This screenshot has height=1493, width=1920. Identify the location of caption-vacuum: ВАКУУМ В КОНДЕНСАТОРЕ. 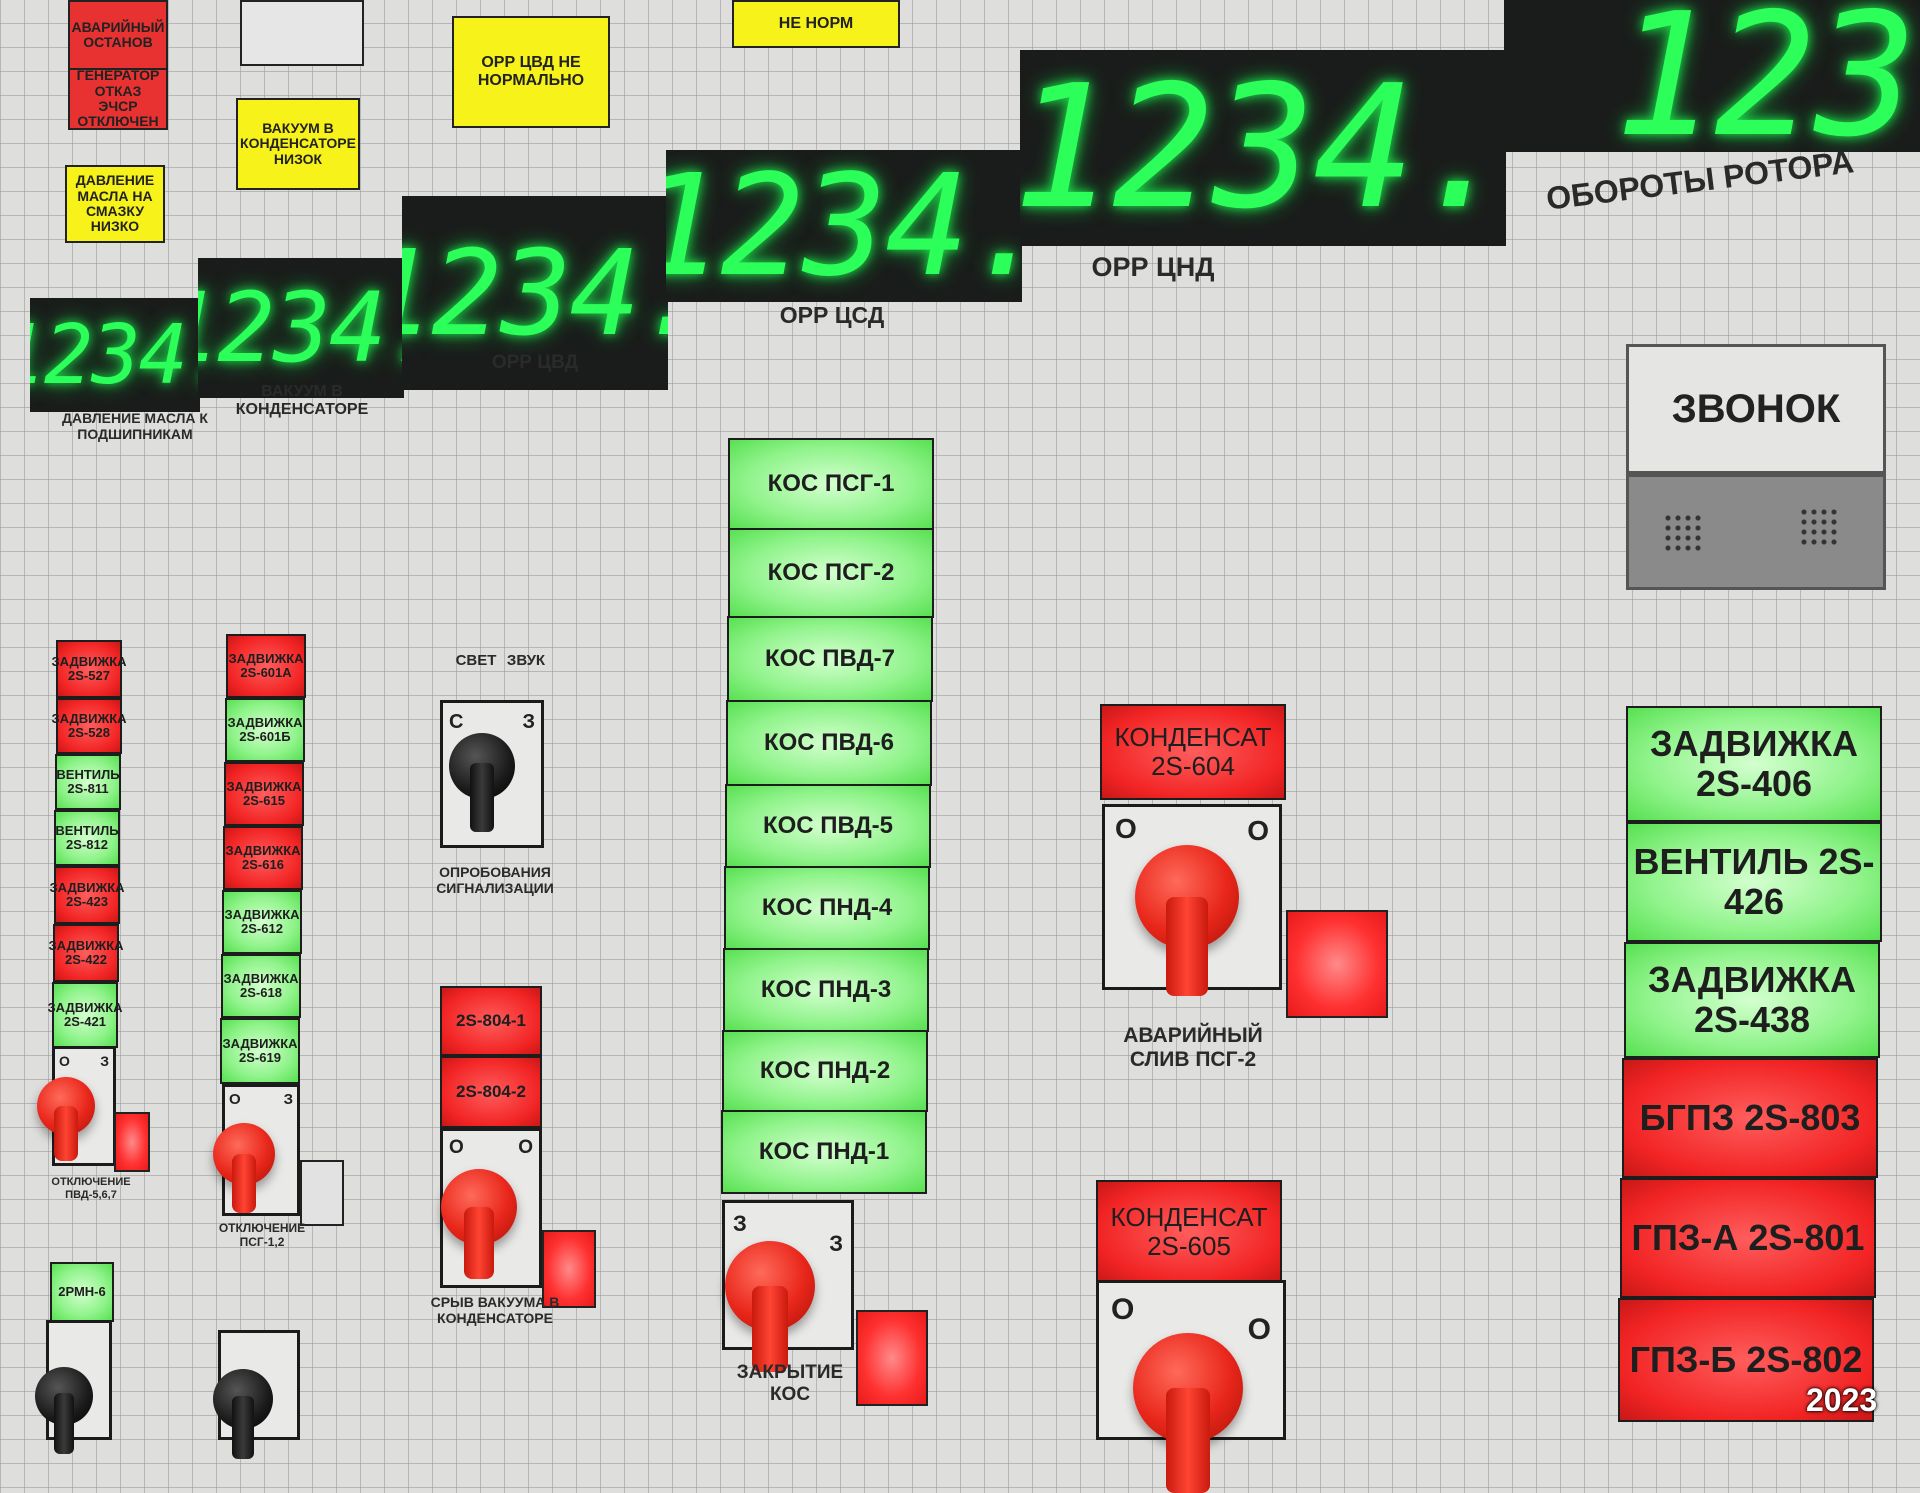
(302, 401).